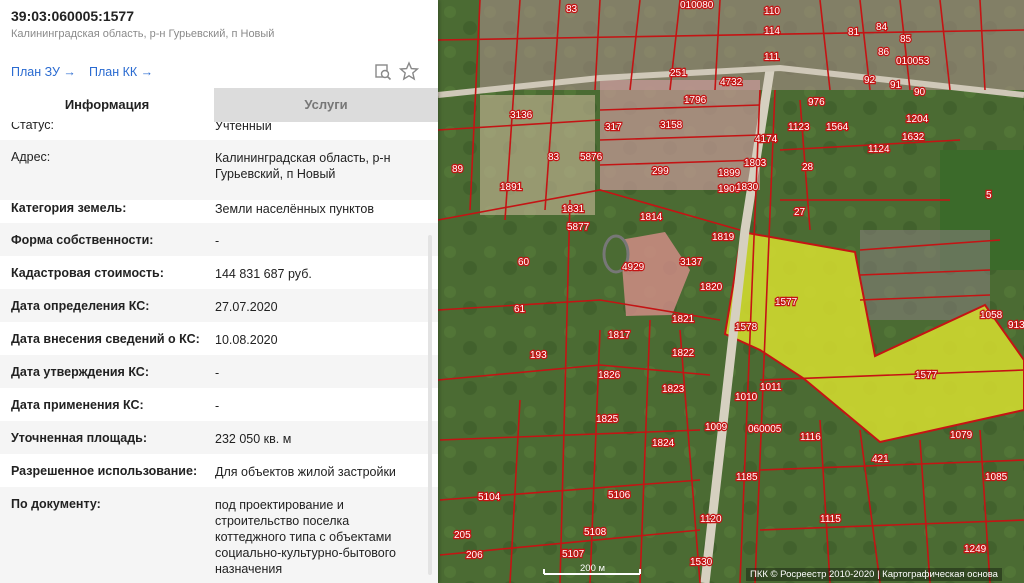 The image size is (1024, 583). What do you see at coordinates (752, 45) in the screenshot?
I see `settlement-area` at bounding box center [752, 45].